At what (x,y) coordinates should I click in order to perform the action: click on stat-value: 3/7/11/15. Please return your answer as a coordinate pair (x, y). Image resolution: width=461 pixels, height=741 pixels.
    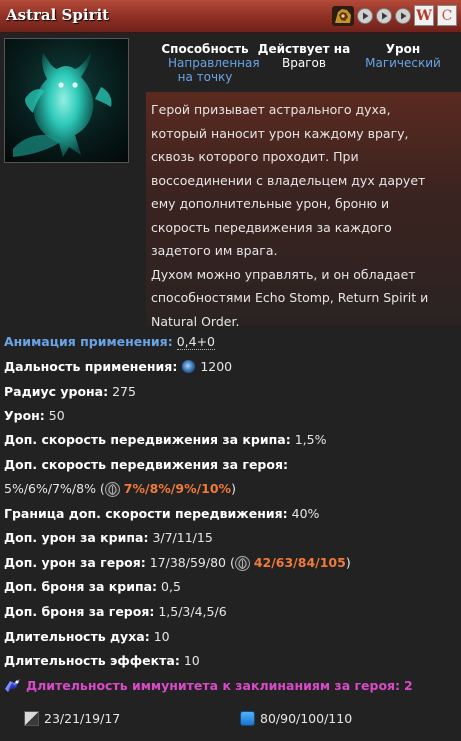
    Looking at the image, I should click on (182, 537).